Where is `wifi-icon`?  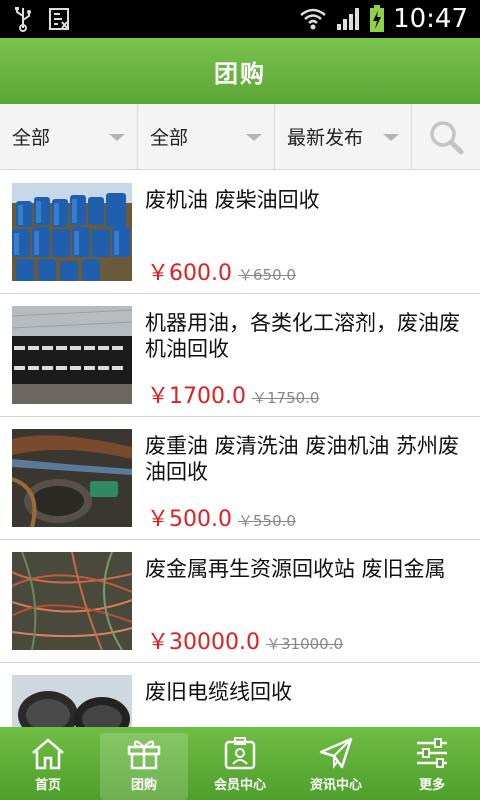 wifi-icon is located at coordinates (313, 19).